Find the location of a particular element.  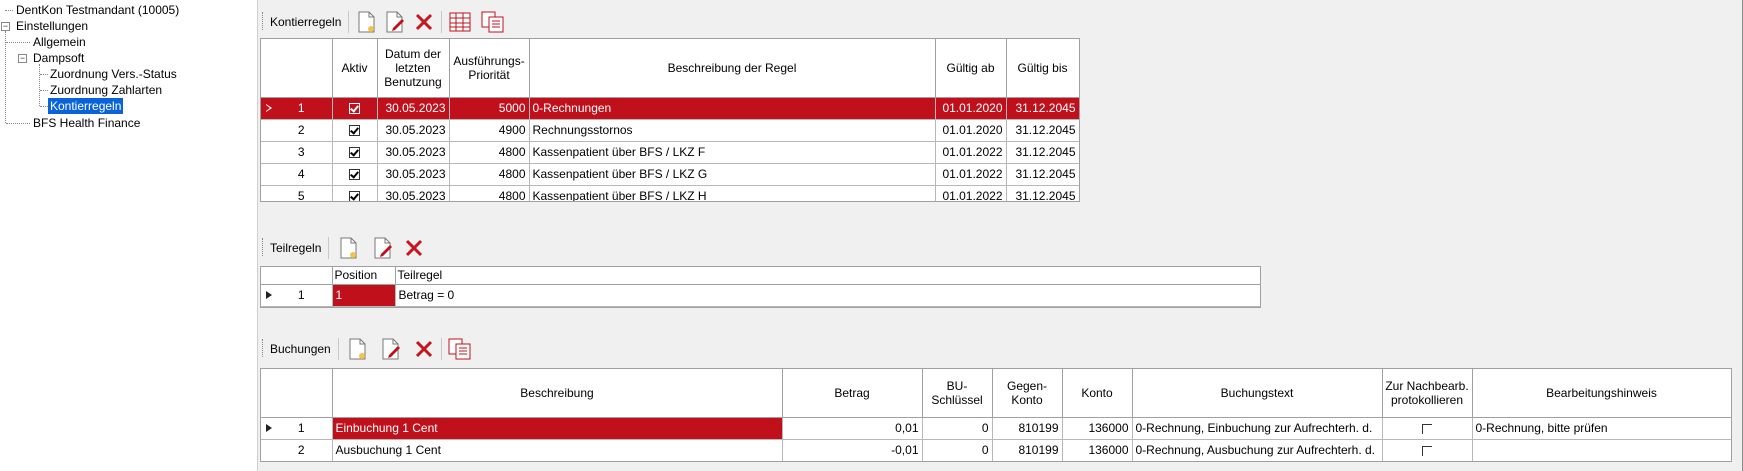

tree-node-dampsoft: Dampsoft is located at coordinates (58, 58).